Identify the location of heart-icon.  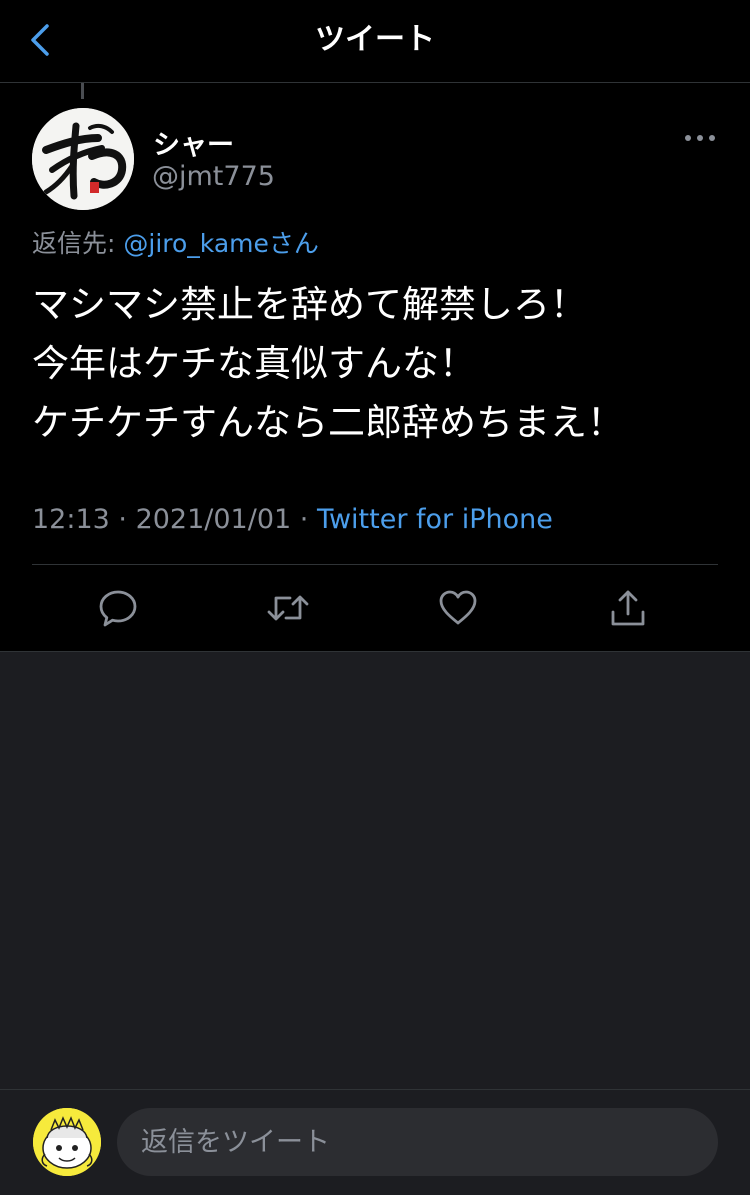
(458, 607).